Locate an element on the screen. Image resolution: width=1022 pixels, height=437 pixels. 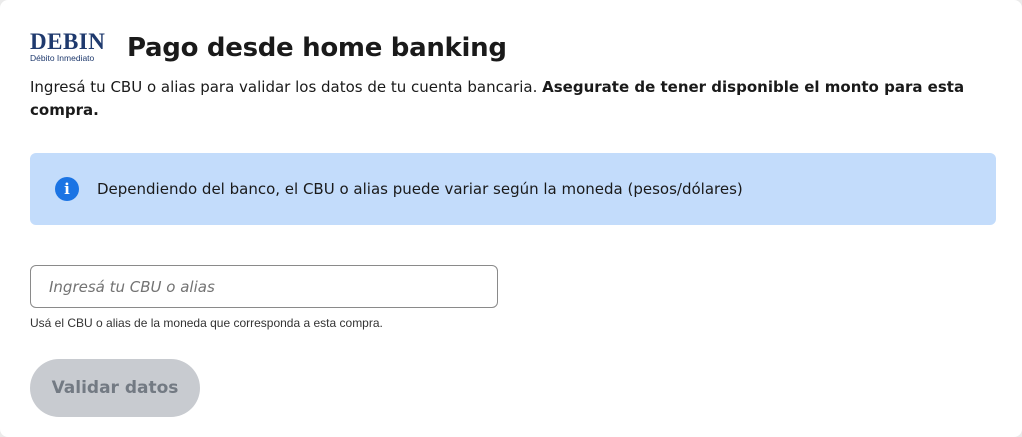
logo-tagline: Débito Inmediato is located at coordinates (62, 58).